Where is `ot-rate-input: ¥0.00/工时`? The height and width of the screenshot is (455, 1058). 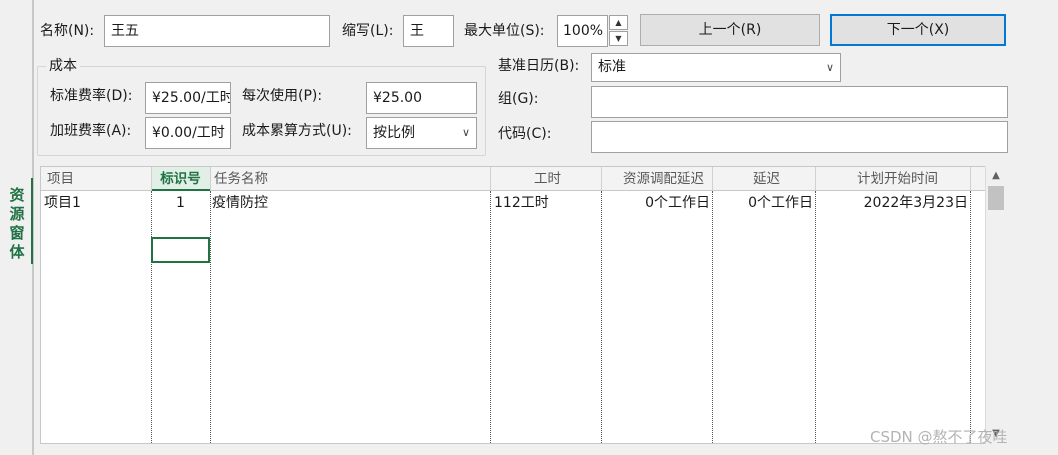 ot-rate-input: ¥0.00/工时 is located at coordinates (188, 133).